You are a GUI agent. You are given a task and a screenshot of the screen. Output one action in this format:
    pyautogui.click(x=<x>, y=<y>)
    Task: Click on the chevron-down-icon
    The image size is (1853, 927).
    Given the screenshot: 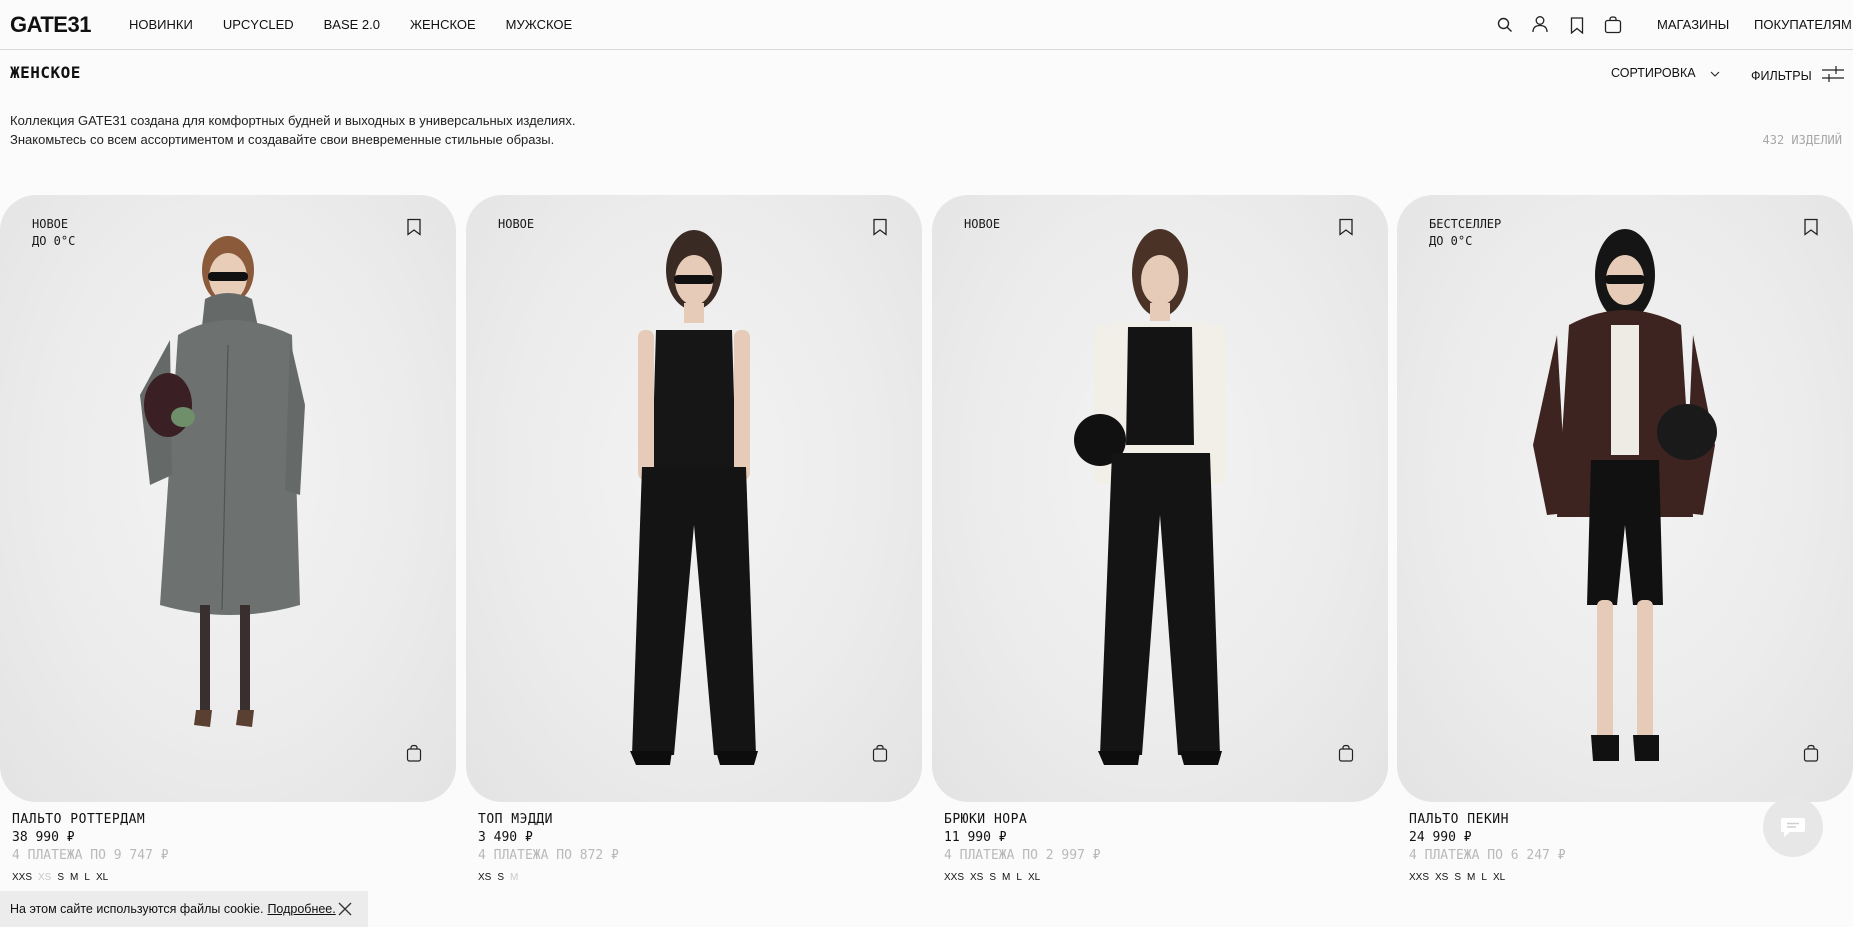 What is the action you would take?
    pyautogui.click(x=1715, y=73)
    